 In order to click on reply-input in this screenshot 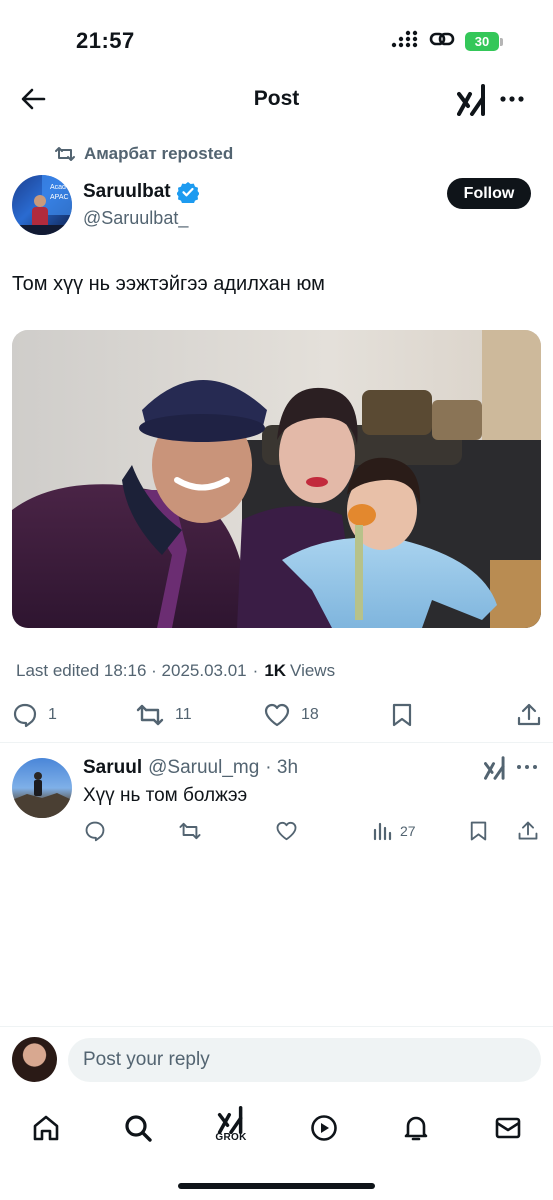, I will do `click(304, 1060)`.